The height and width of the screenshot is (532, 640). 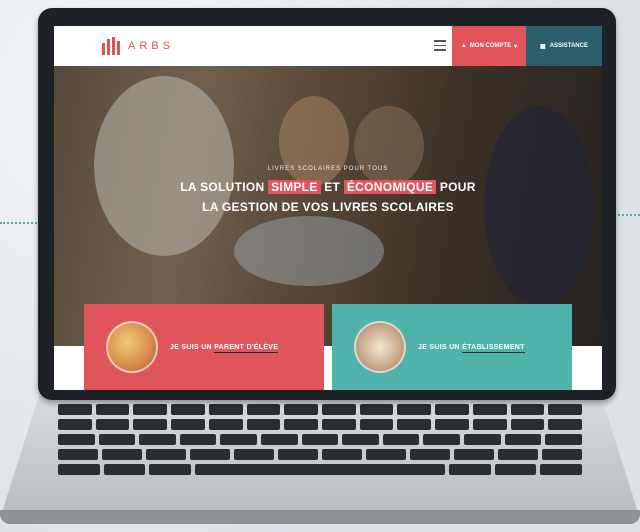 What do you see at coordinates (439, 347) in the screenshot?
I see `school-prefix: JE SUIS UN` at bounding box center [439, 347].